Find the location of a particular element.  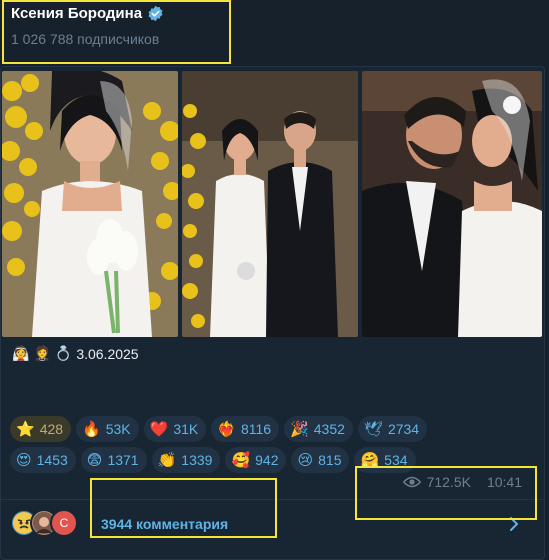

commenter-avatars: С is located at coordinates (55, 524).